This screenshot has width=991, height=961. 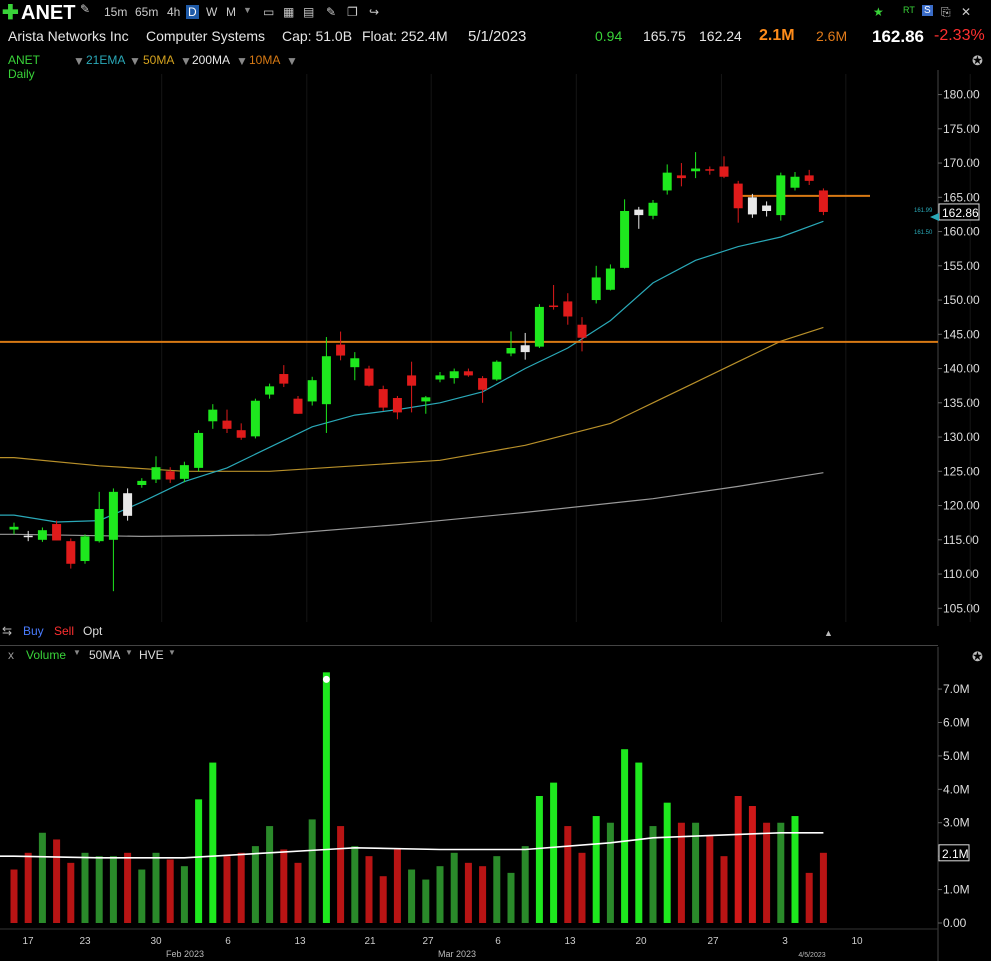 I want to click on study-50ma: 50MA, so click(x=158, y=60).